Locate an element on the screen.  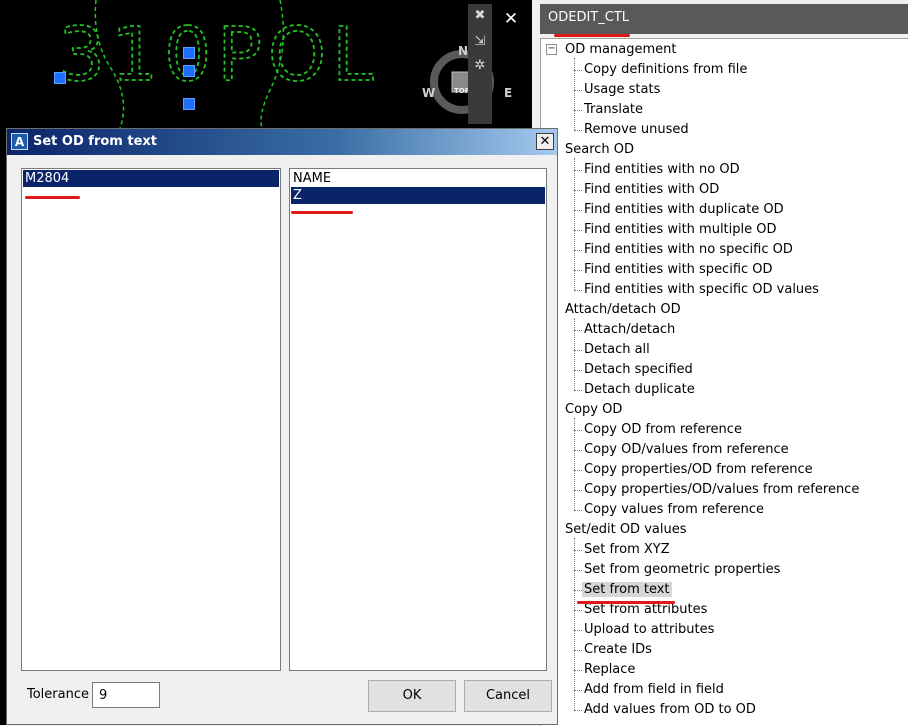
tree-group: Attach/detach OD is located at coordinates (623, 310).